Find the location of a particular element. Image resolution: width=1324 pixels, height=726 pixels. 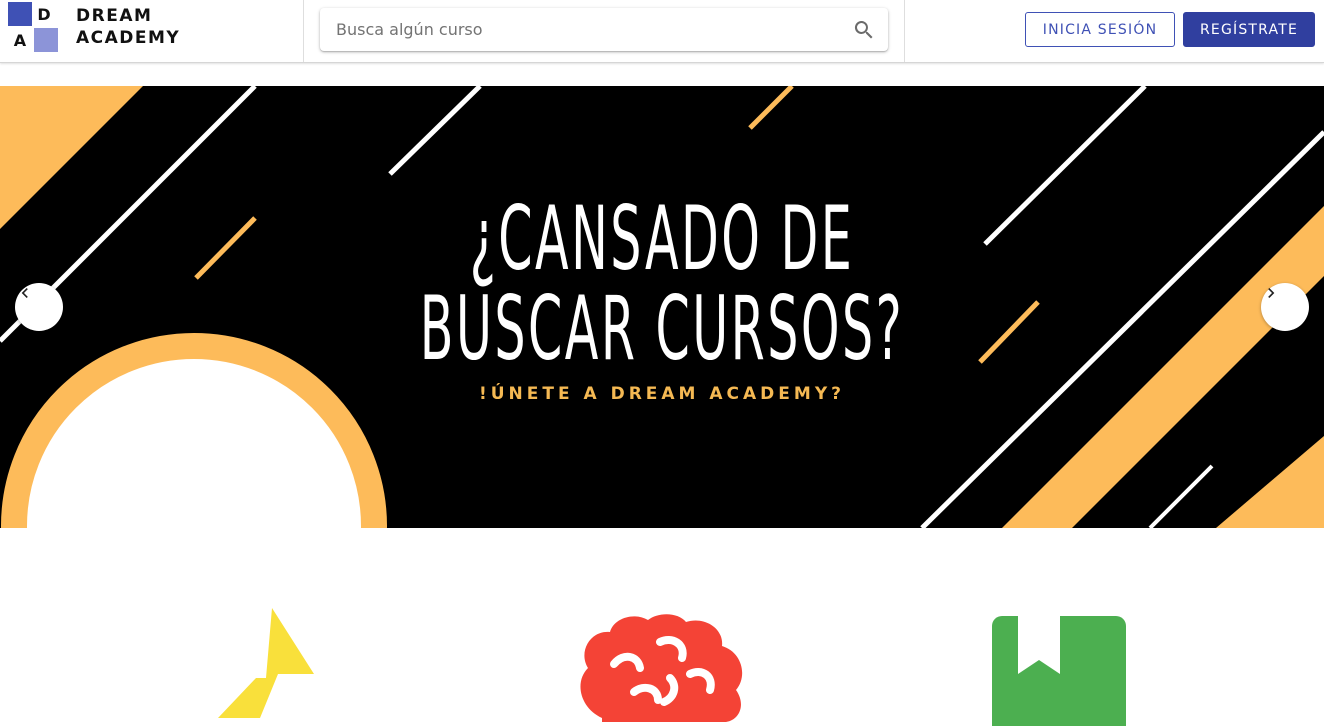

hero-subheadline: !ÚNETE A DREAM ACADEMY? is located at coordinates (661, 394).